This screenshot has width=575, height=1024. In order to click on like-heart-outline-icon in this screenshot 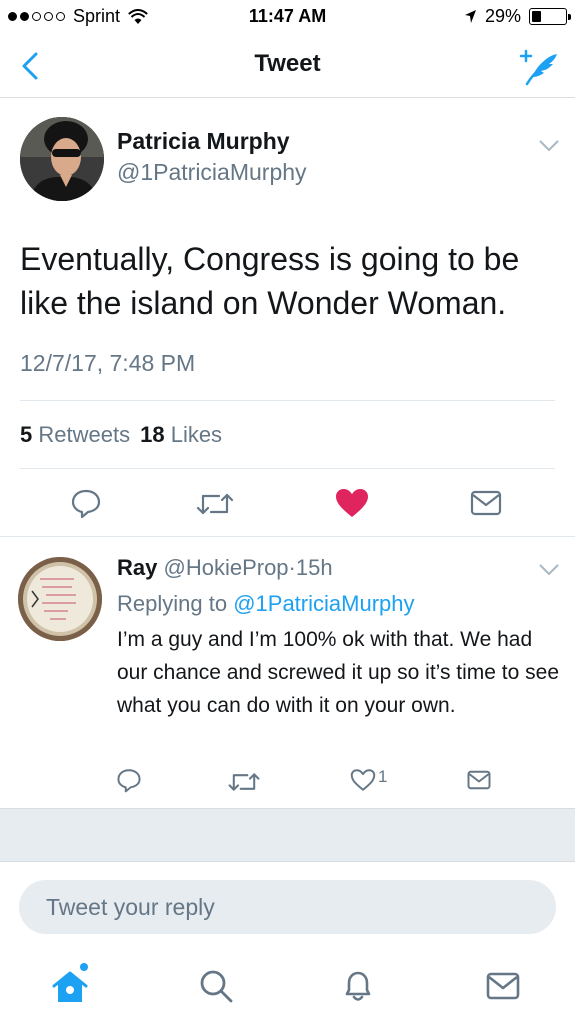, I will do `click(363, 780)`.